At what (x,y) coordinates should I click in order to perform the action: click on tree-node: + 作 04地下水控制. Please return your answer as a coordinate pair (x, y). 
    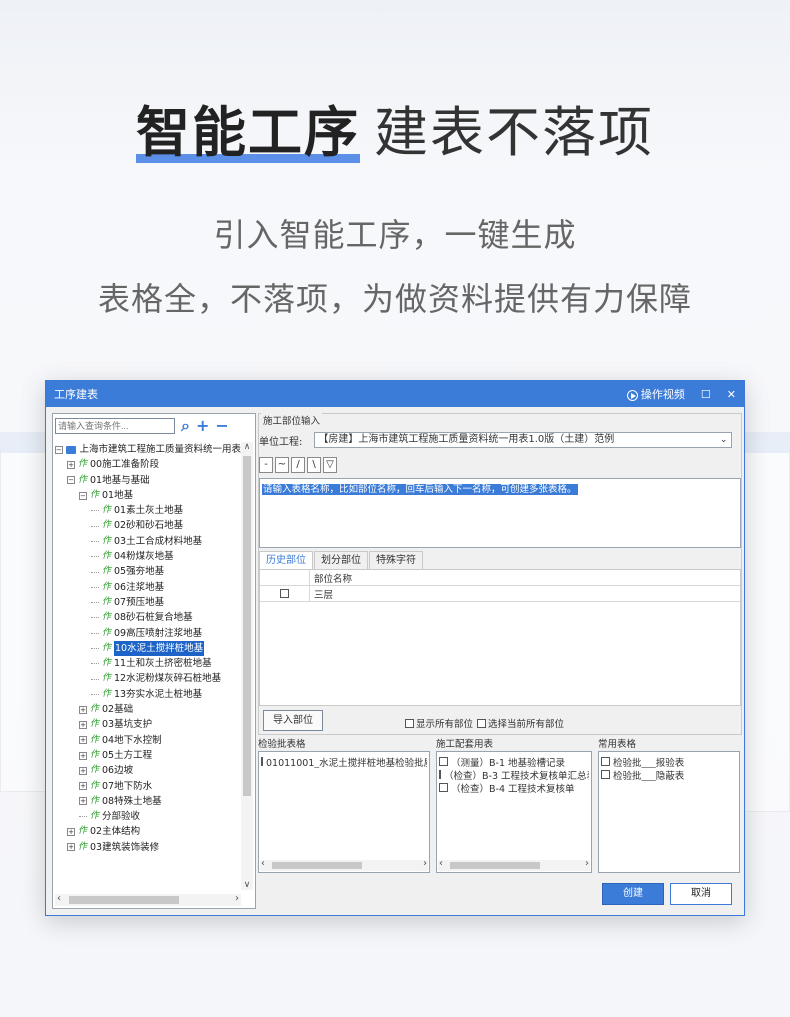
    Looking at the image, I should click on (148, 740).